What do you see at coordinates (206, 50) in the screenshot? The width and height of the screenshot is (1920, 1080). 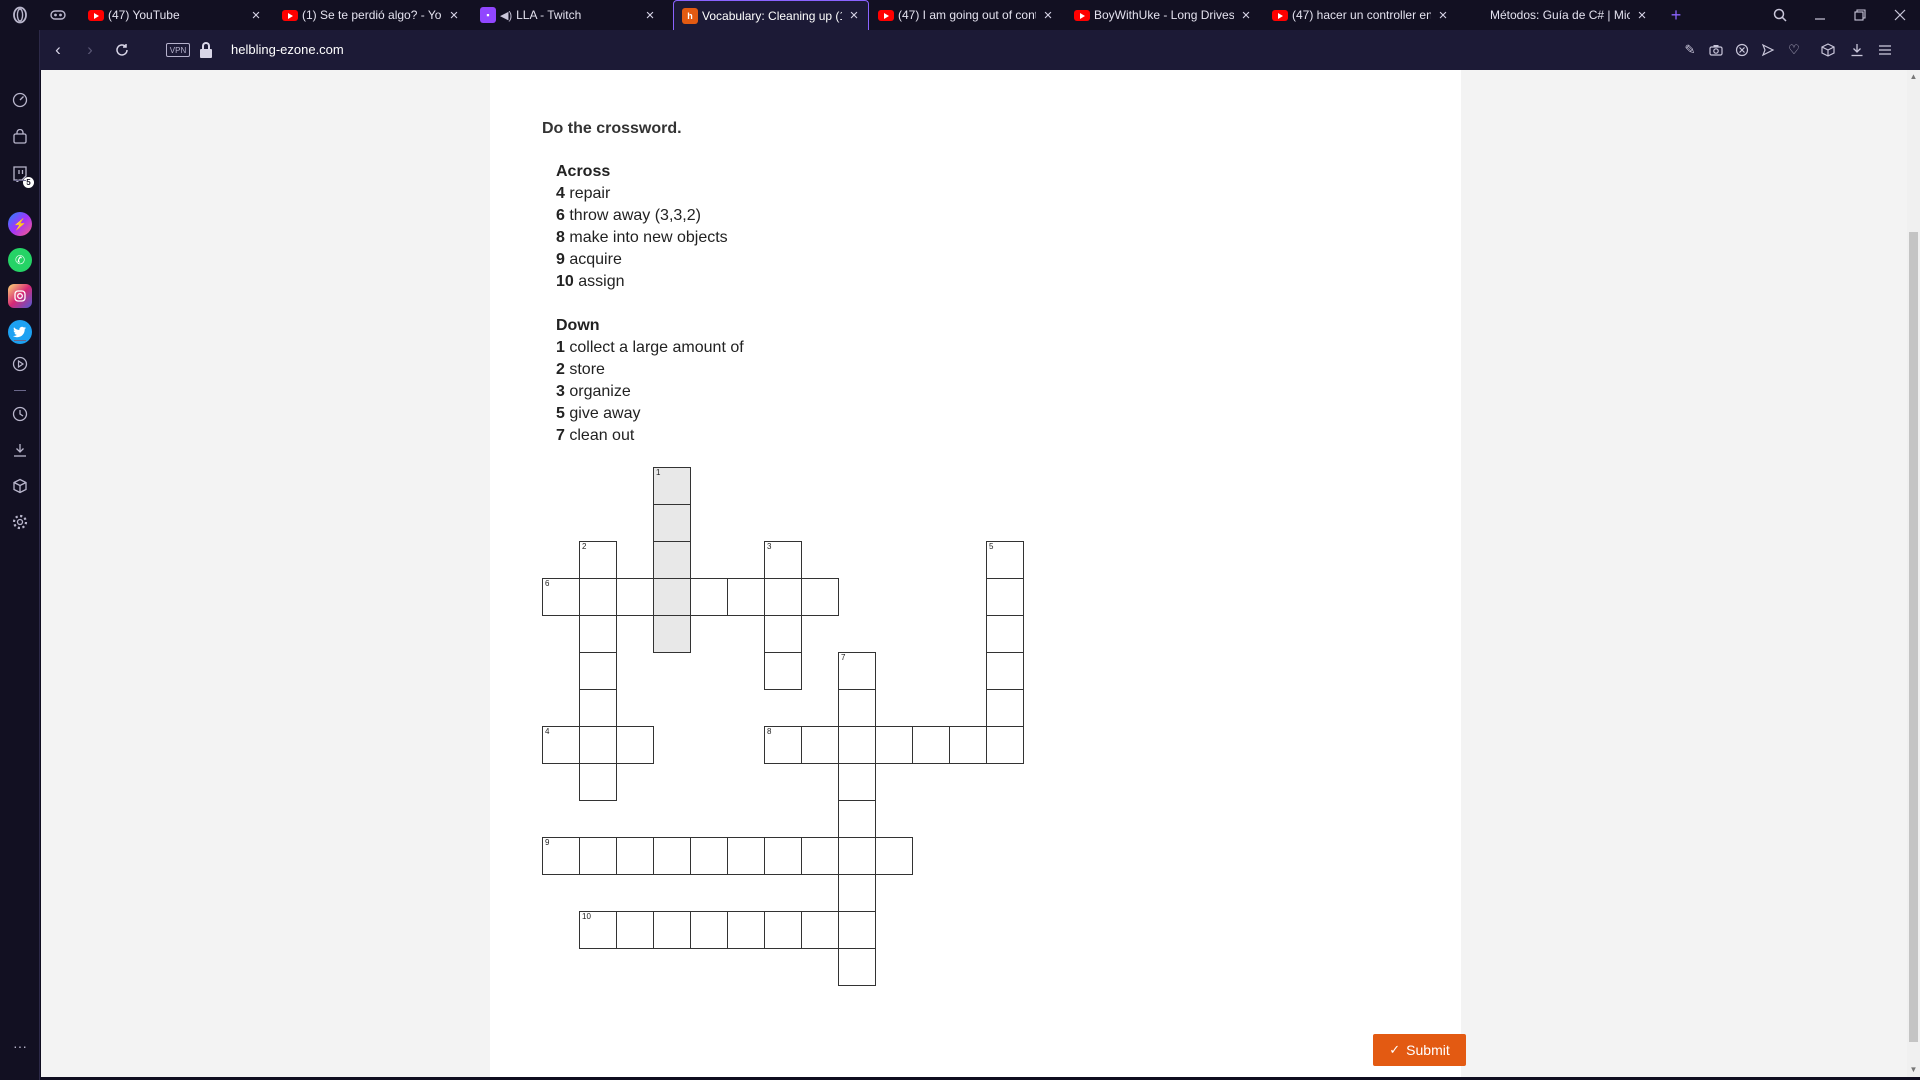 I see `lock-icon` at bounding box center [206, 50].